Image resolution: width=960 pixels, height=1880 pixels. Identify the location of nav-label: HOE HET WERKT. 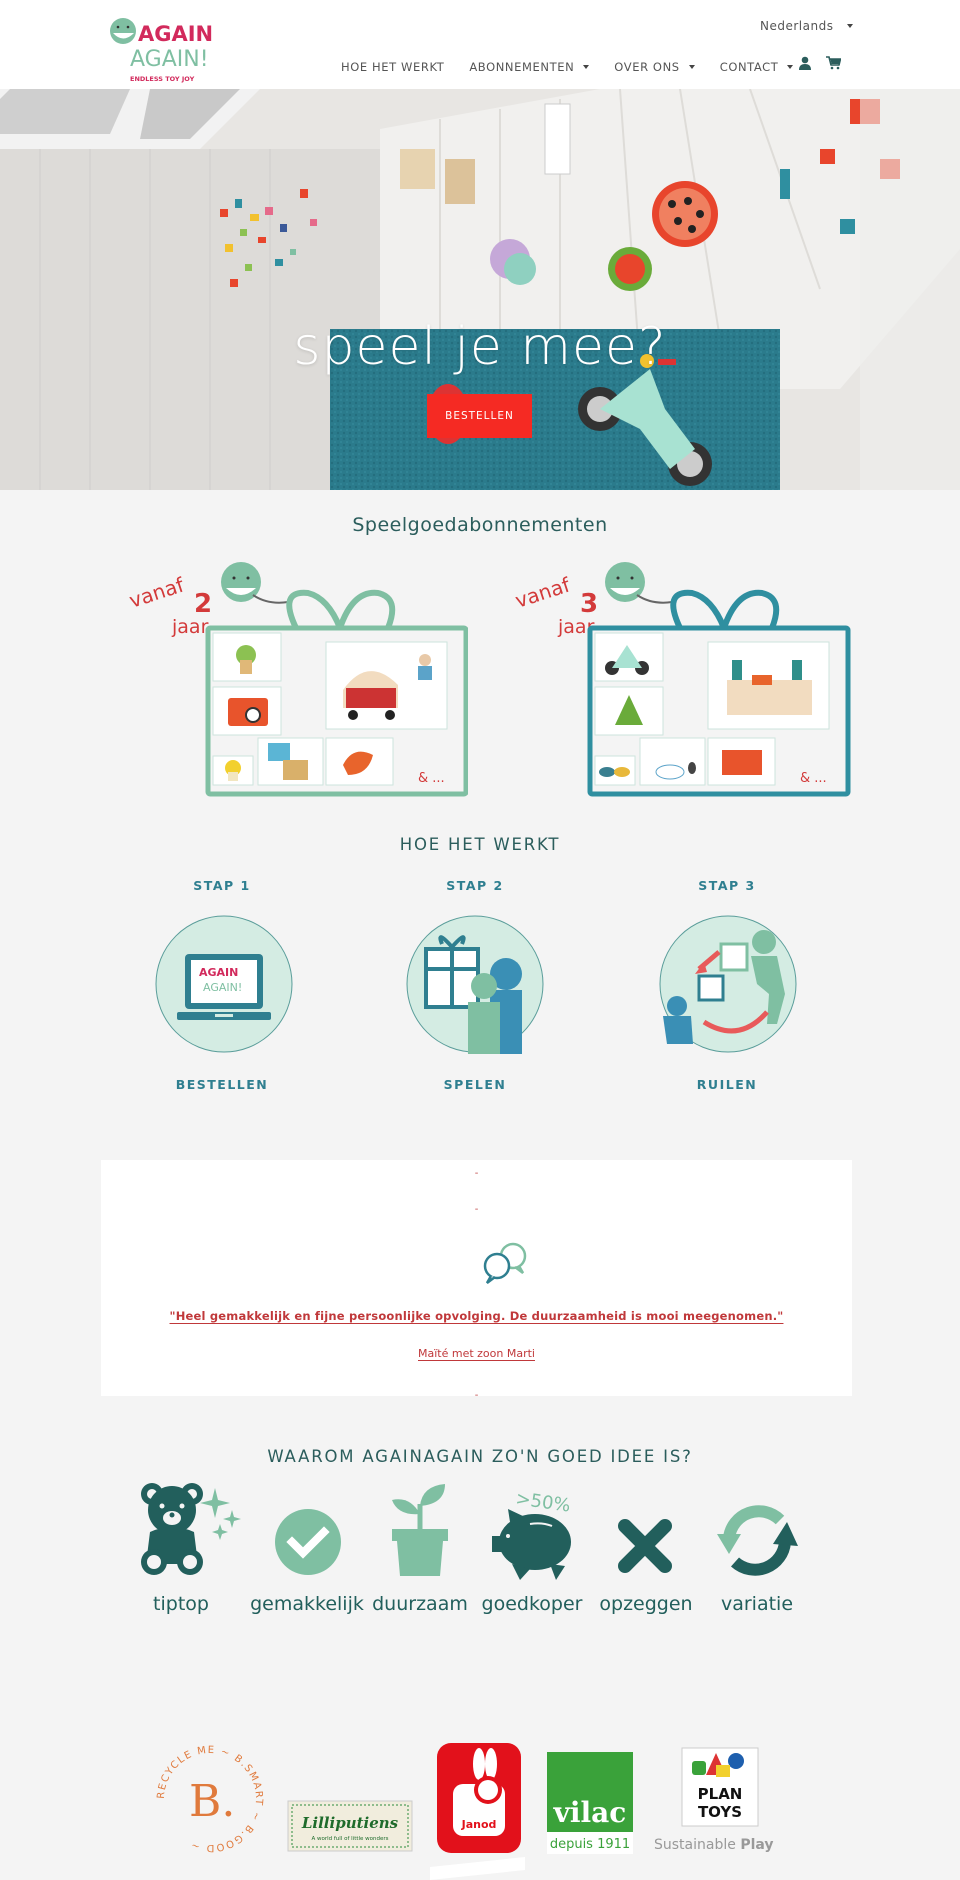
(393, 67).